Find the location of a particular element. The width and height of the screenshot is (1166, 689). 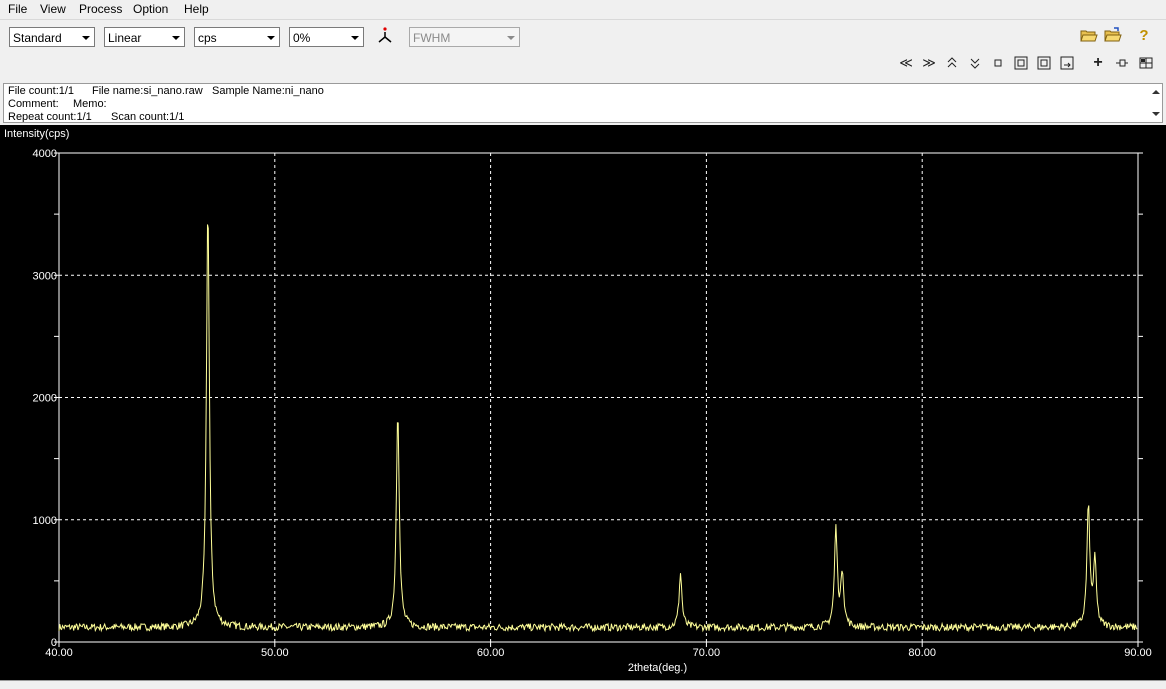

fit-box-icon is located at coordinates (1044, 63).